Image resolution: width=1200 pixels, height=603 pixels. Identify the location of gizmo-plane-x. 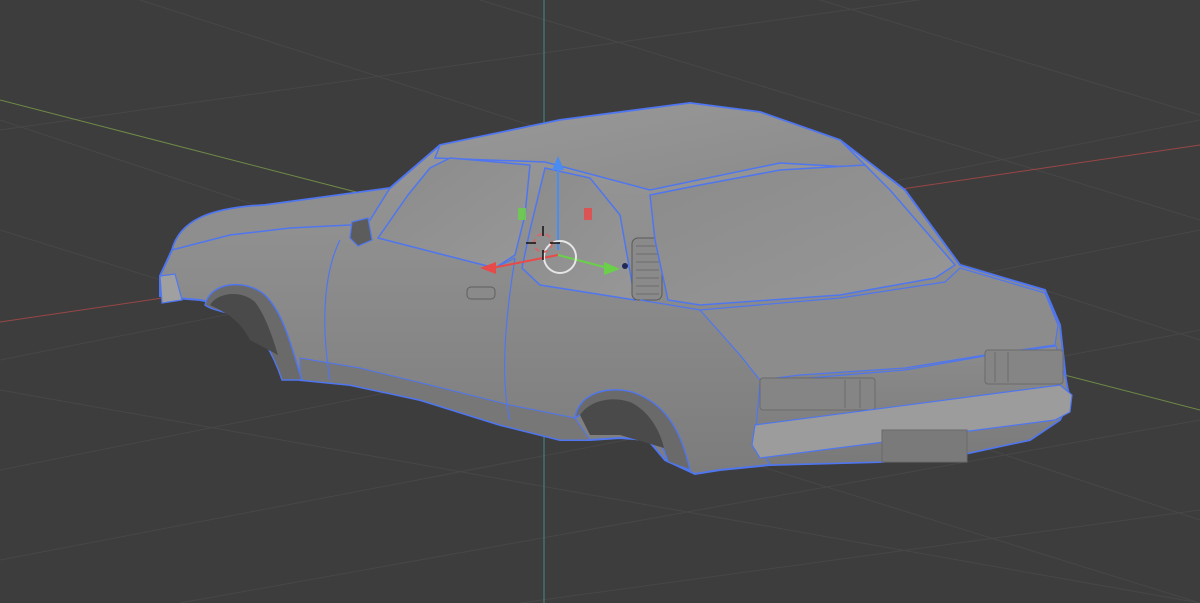
(588, 214).